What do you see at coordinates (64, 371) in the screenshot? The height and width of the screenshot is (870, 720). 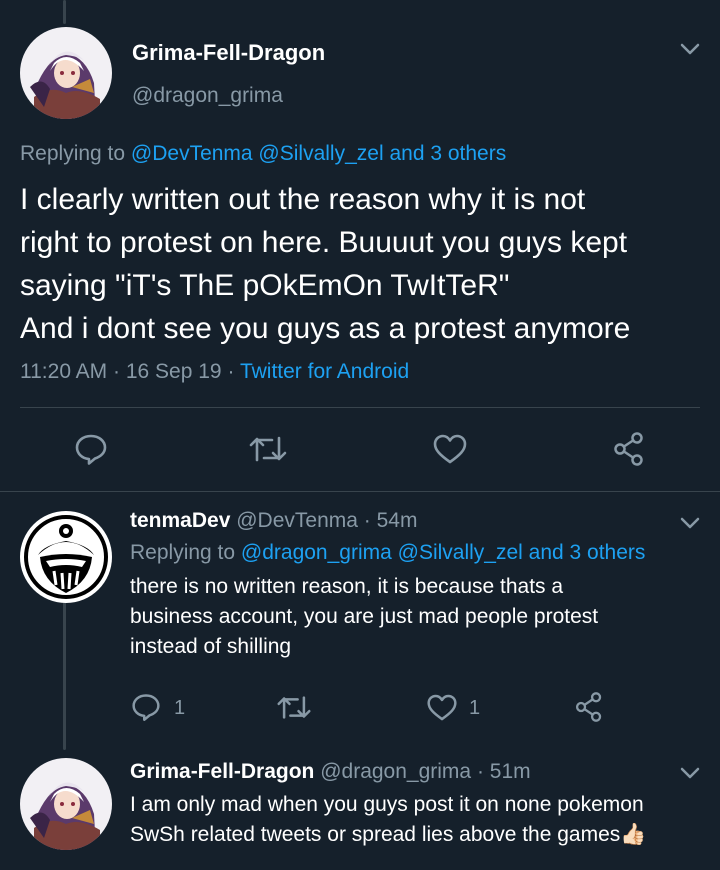 I see `tweet-time: 11:20 AM` at bounding box center [64, 371].